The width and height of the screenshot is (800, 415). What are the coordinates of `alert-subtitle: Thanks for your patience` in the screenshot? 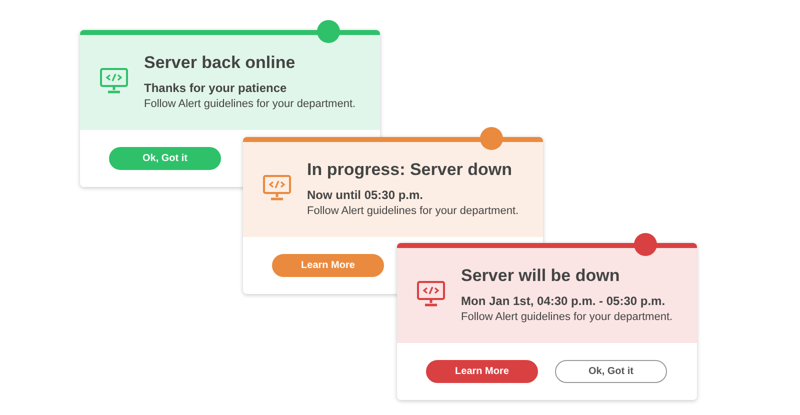 It's located at (216, 87).